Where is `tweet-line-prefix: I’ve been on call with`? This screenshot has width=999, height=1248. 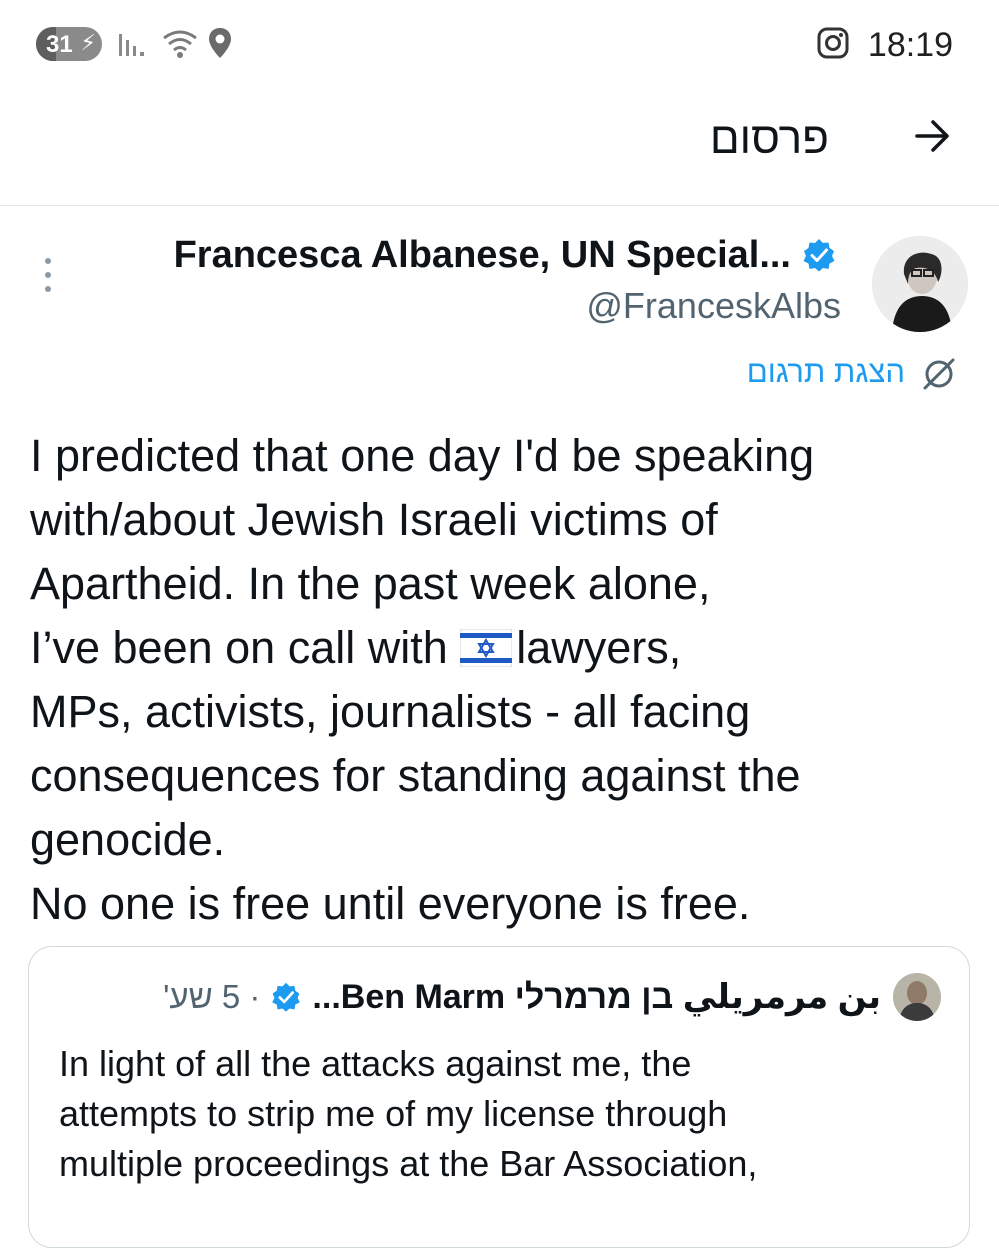 tweet-line-prefix: I’ve been on call with is located at coordinates (245, 647).